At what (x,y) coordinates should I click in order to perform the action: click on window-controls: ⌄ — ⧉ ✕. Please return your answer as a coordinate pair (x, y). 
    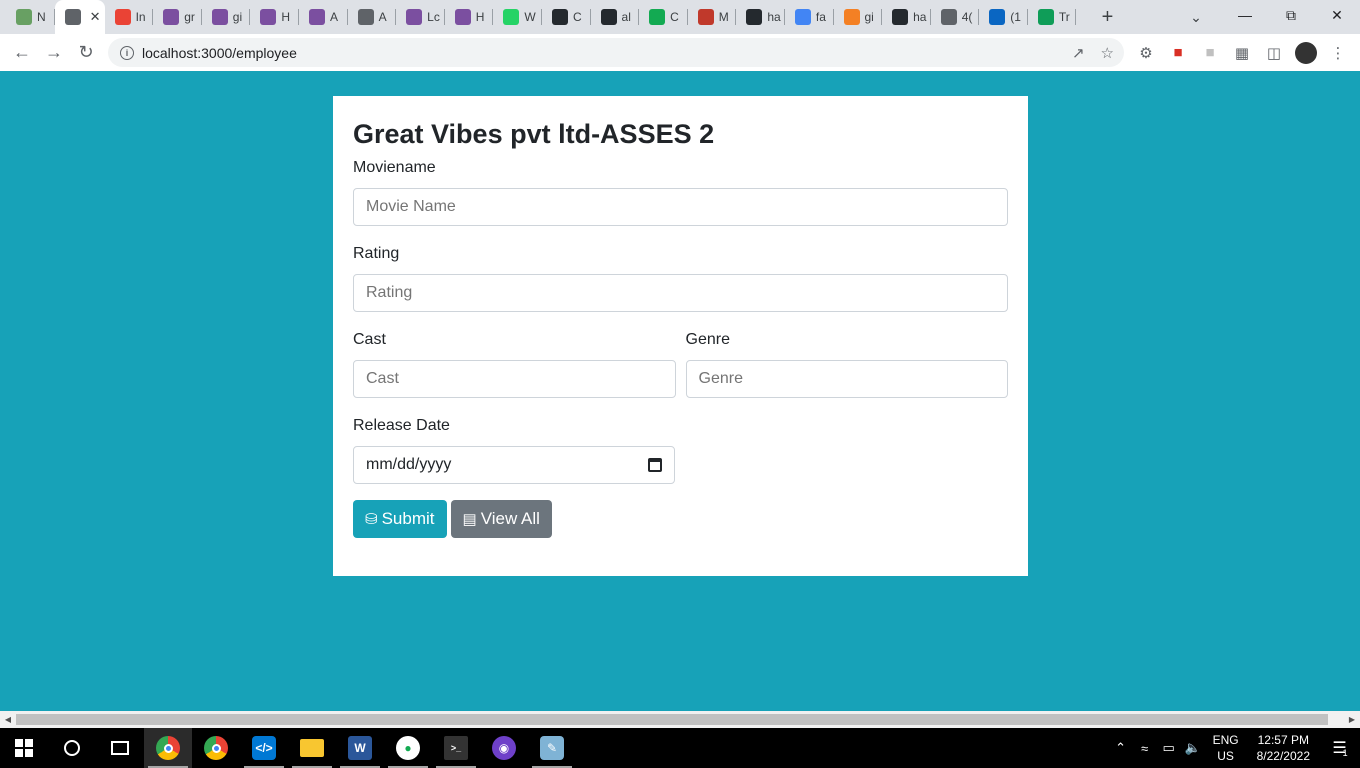
    Looking at the image, I should click on (1275, 17).